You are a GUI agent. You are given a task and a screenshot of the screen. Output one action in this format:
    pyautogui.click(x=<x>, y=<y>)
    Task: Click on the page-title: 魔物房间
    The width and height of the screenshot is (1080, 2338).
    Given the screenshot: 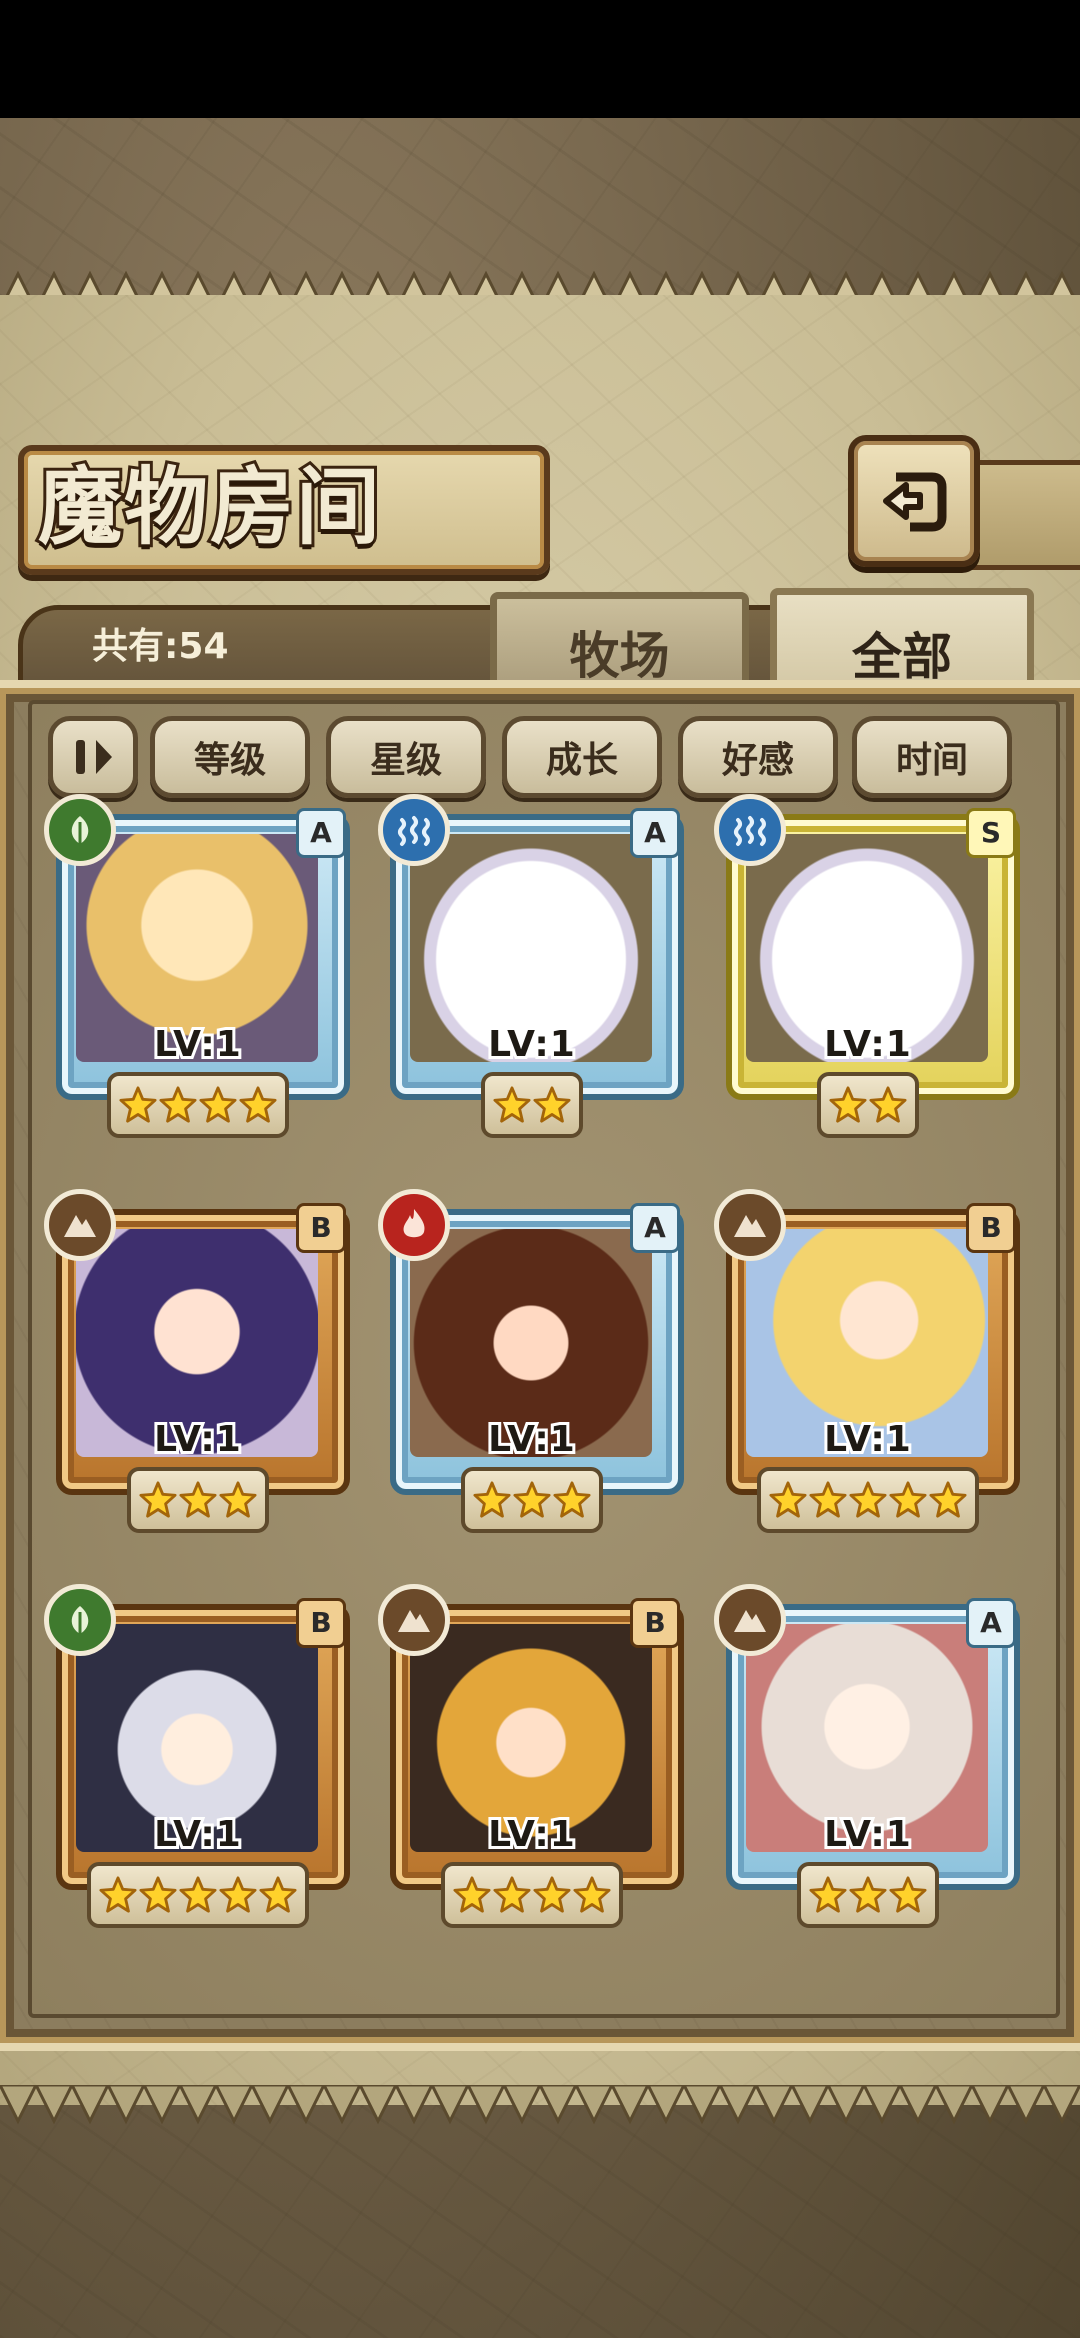 What is the action you would take?
    pyautogui.click(x=209, y=506)
    